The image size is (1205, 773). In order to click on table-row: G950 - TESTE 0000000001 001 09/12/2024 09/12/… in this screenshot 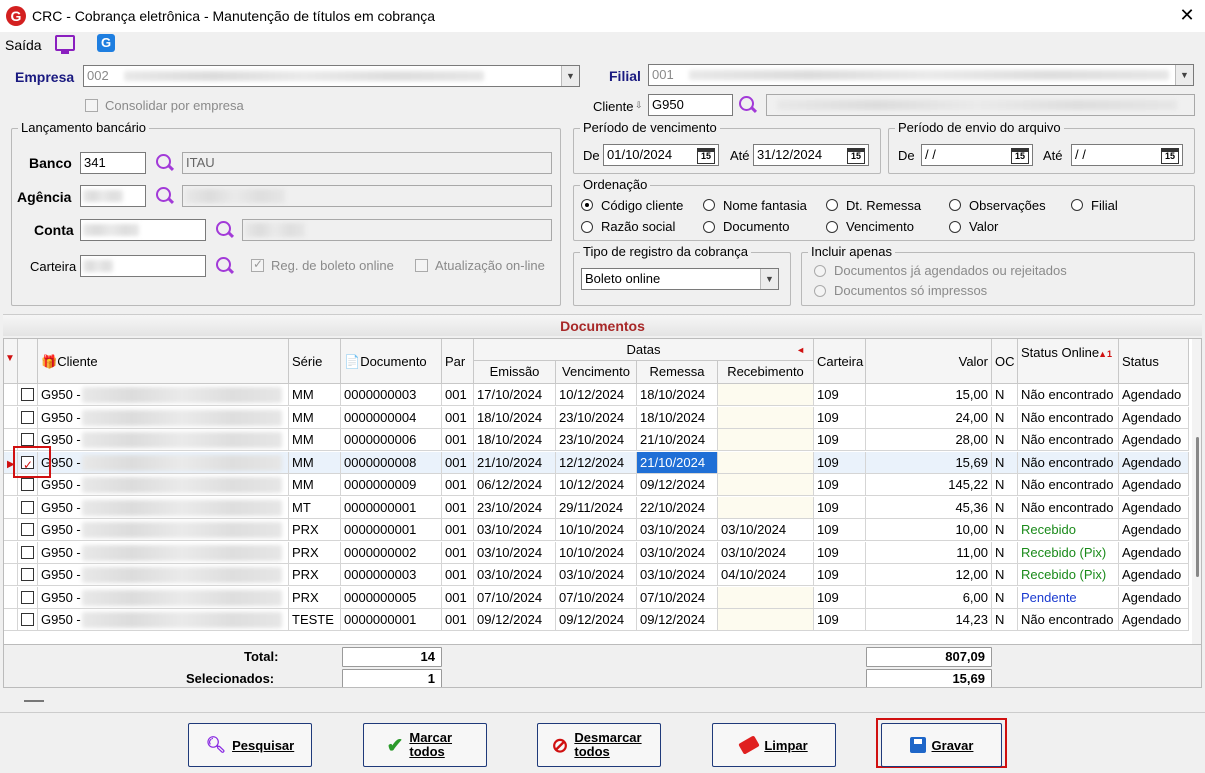, I will do `click(596, 620)`.